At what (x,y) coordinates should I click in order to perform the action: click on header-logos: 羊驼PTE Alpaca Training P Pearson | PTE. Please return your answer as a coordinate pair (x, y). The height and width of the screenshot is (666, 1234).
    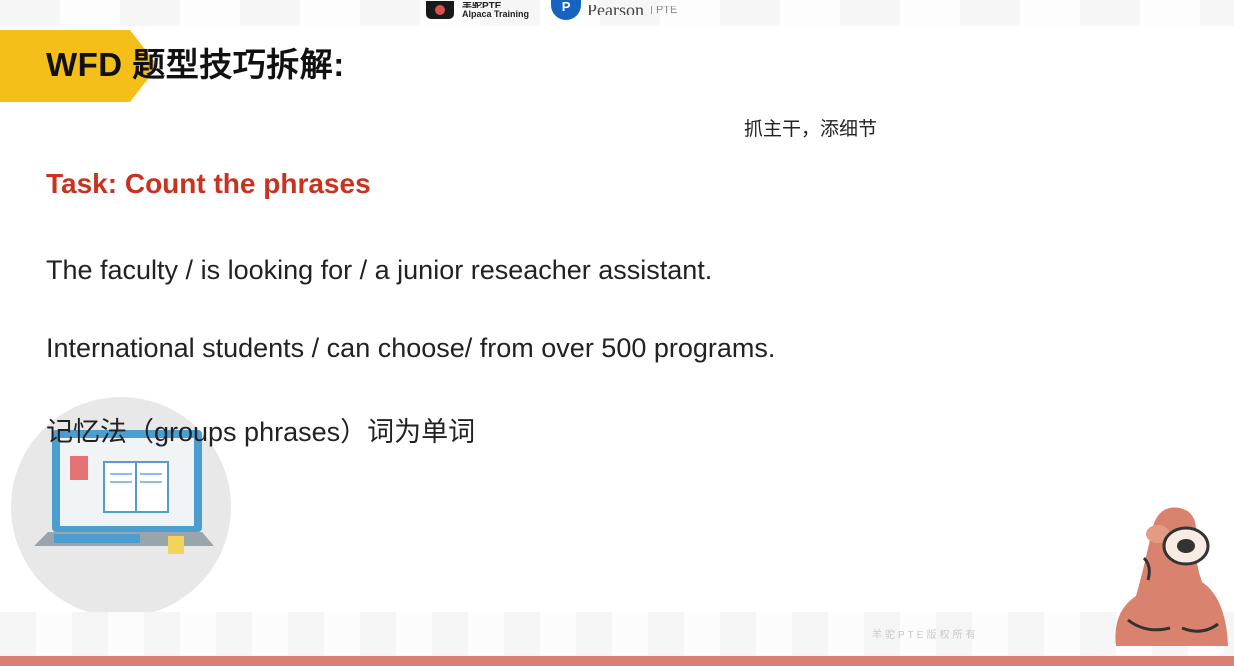
    Looking at the image, I should click on (551, 10).